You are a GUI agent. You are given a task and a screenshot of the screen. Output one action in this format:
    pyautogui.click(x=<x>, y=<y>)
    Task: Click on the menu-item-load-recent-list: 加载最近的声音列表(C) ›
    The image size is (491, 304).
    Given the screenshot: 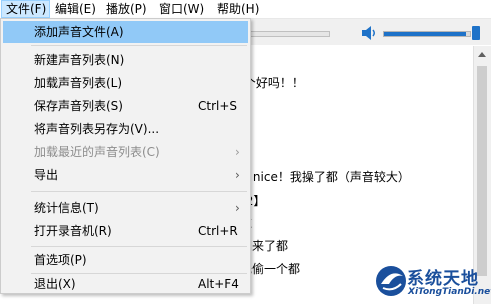 What is the action you would take?
    pyautogui.click(x=125, y=152)
    